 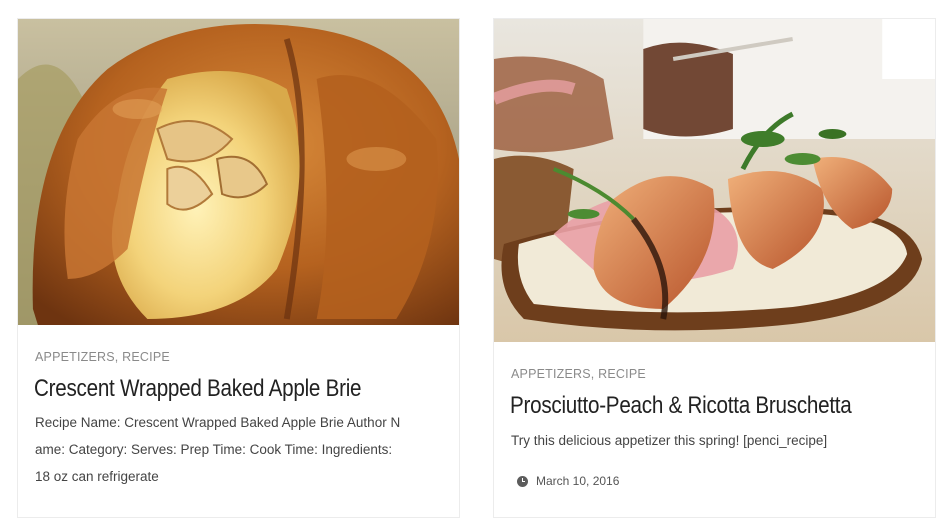 What do you see at coordinates (97, 476) in the screenshot?
I see `excerpt-line: 18 oz can refrigerate` at bounding box center [97, 476].